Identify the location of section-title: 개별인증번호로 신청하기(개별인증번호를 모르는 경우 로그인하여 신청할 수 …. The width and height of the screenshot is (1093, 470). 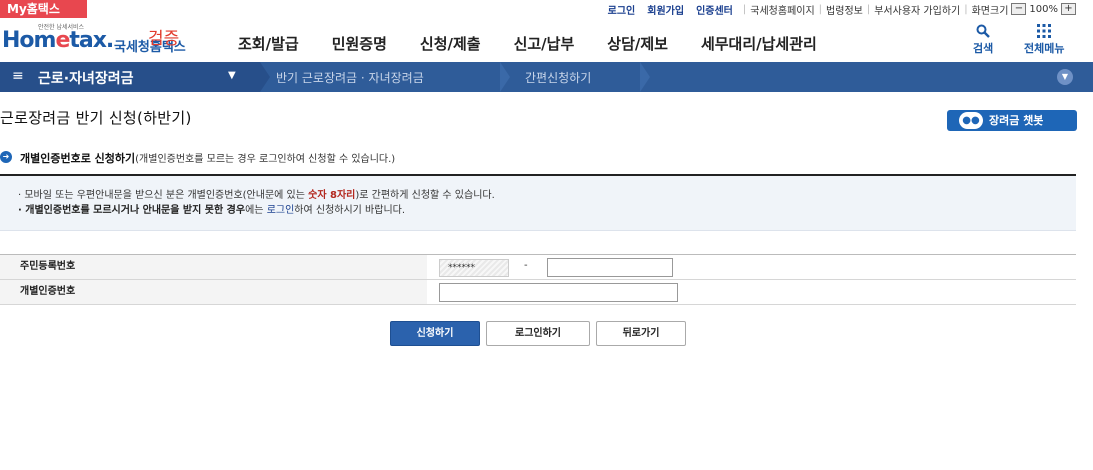
(208, 158).